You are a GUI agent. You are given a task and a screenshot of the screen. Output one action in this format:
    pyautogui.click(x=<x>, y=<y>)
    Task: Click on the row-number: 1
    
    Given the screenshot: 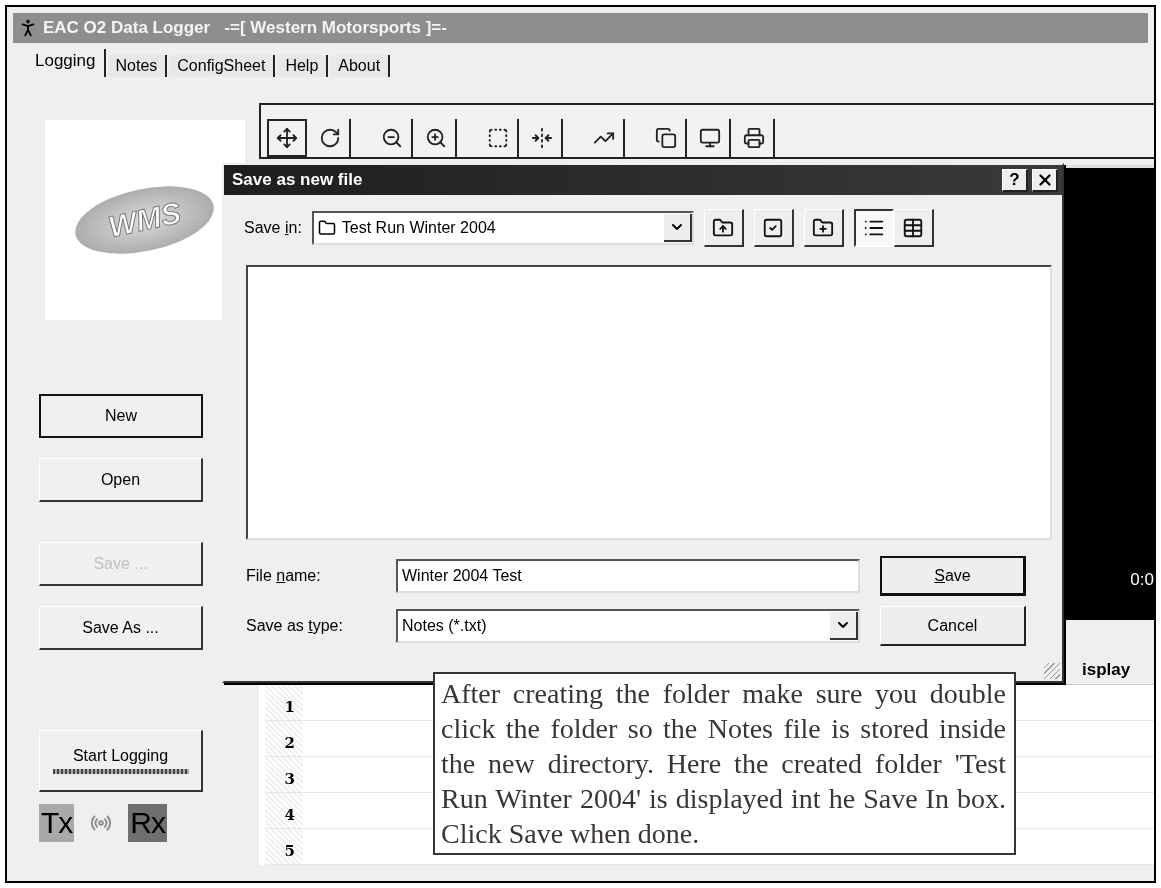 What is the action you would take?
    pyautogui.click(x=284, y=702)
    